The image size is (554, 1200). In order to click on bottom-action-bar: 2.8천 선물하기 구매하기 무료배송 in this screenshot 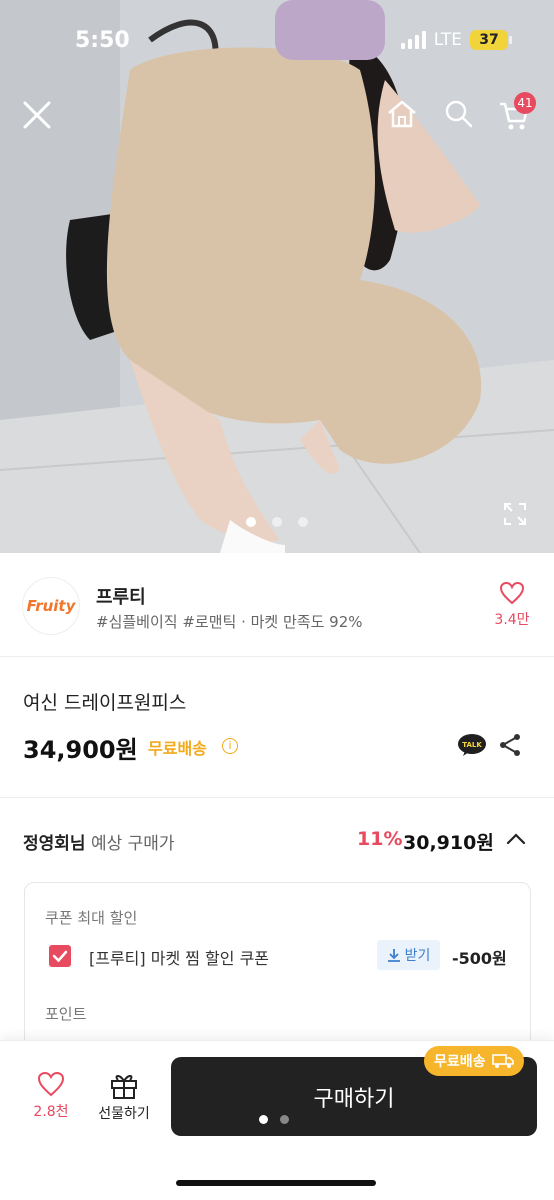, I will do `click(277, 1120)`.